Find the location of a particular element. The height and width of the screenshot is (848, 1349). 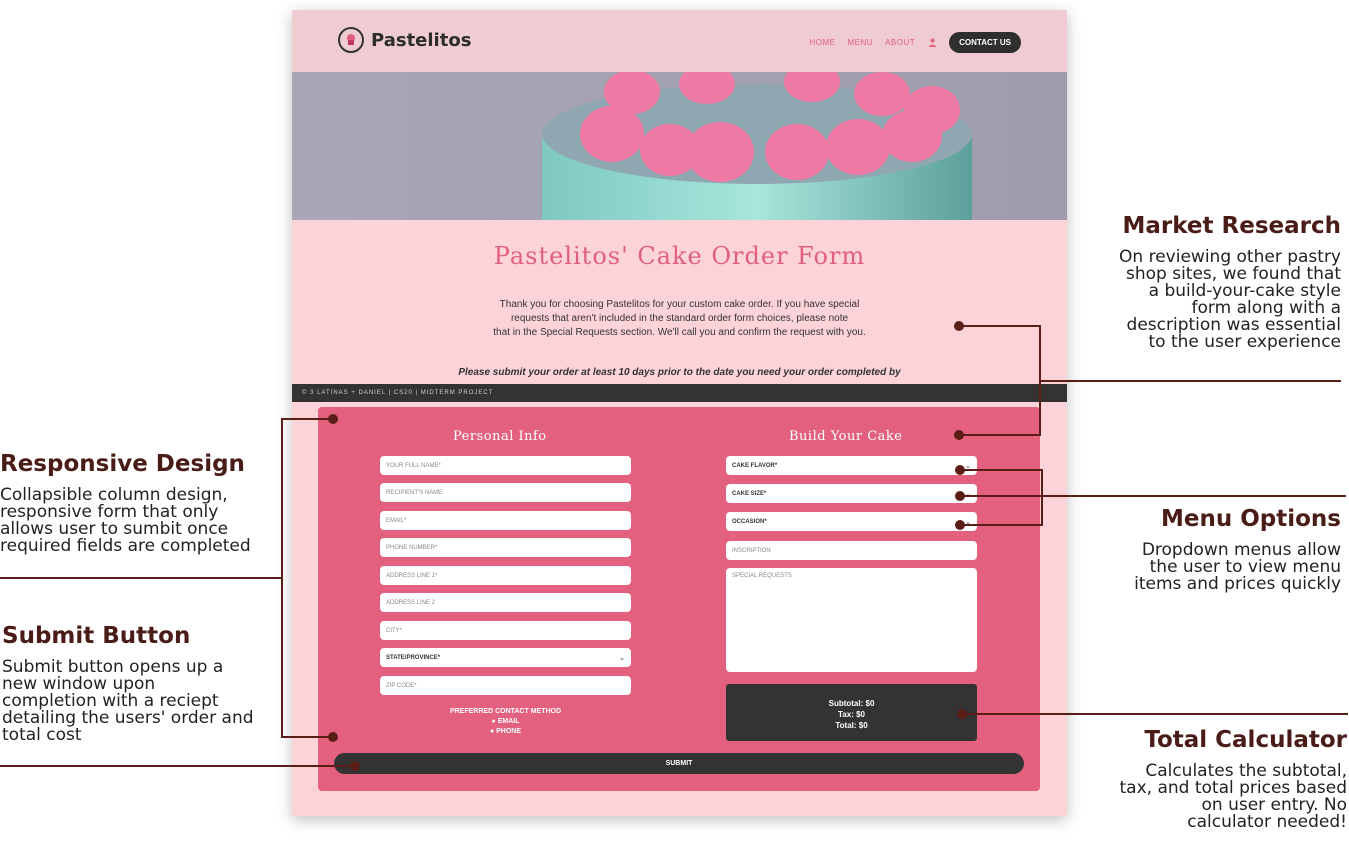

contact-method-label: PREFERRED CONTACT METHOD is located at coordinates (505, 711).